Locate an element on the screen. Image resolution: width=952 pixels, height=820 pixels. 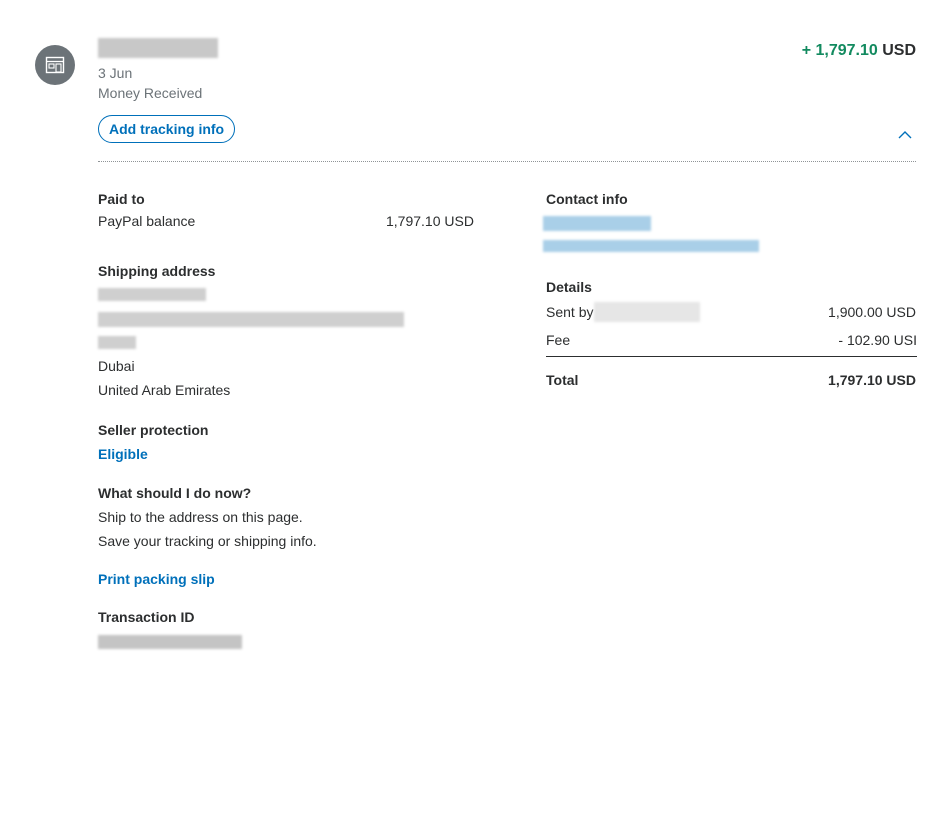
shipping-country: United Arab Emirates is located at coordinates (164, 390).